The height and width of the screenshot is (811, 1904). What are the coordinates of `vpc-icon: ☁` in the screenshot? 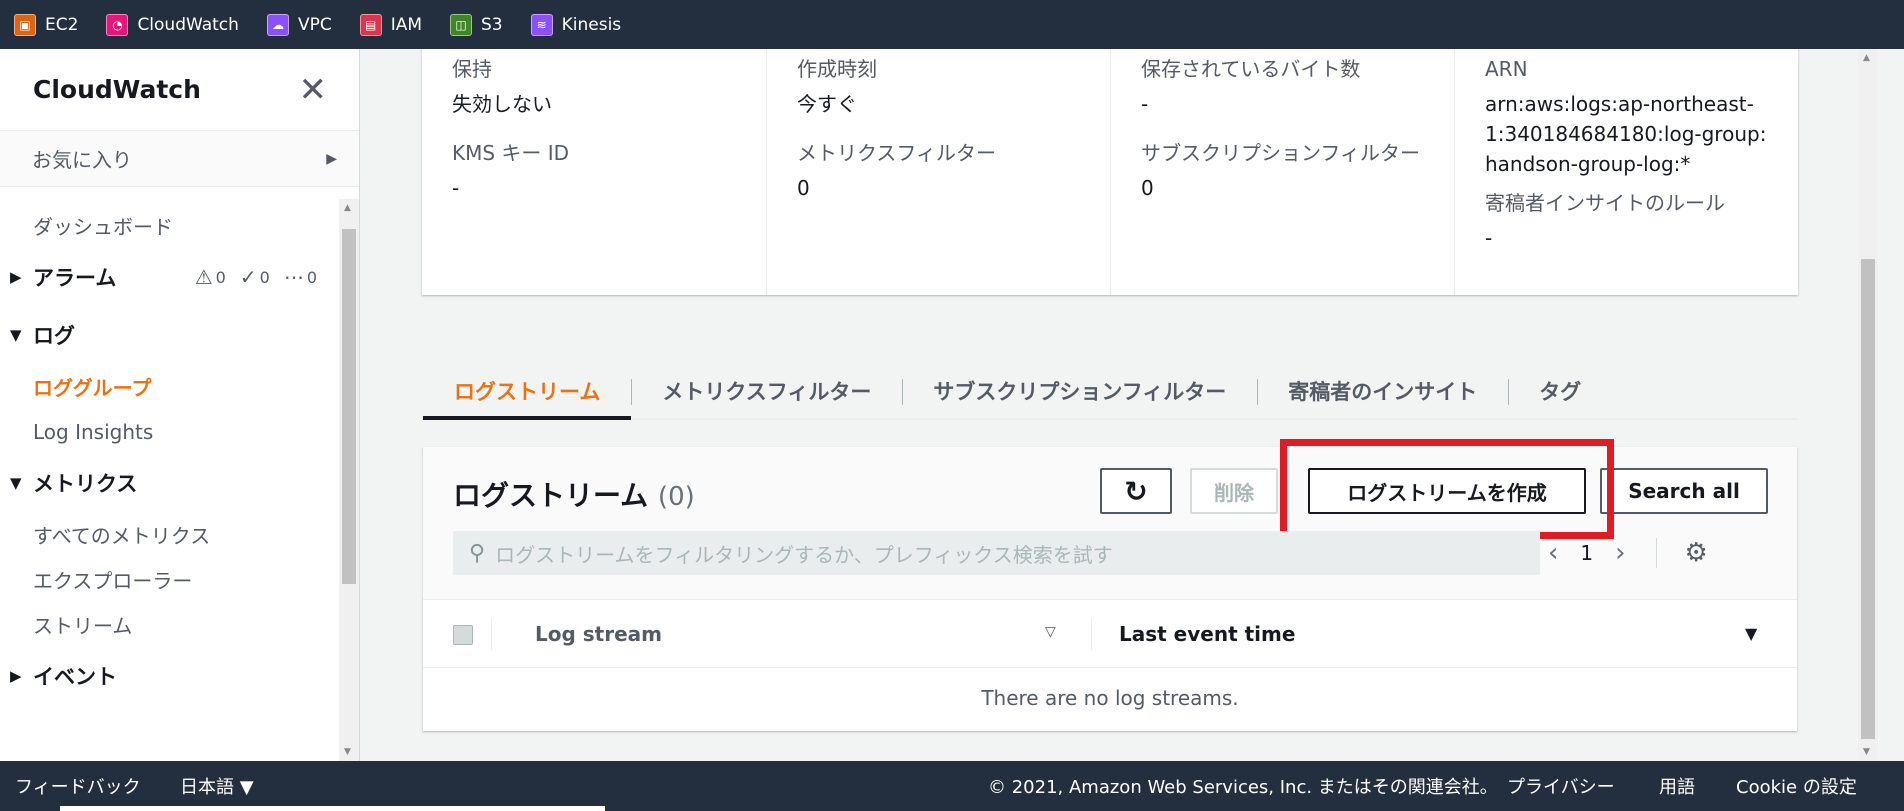 It's located at (277, 24).